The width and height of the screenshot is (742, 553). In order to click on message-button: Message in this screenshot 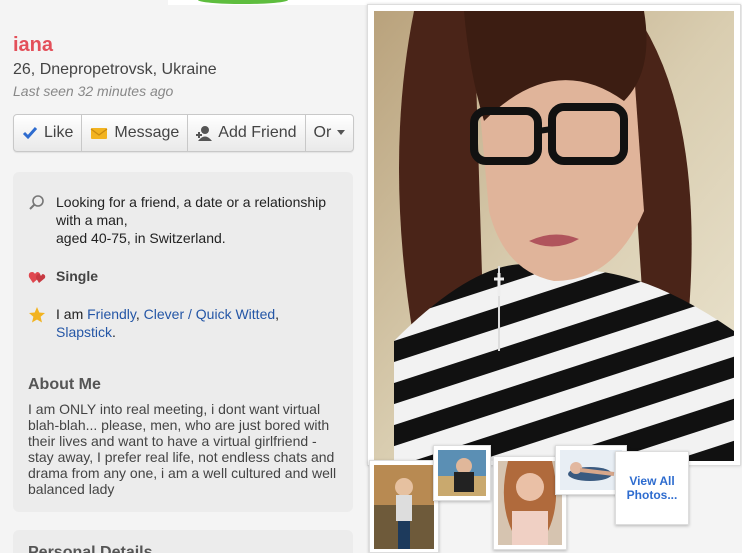, I will do `click(135, 133)`.